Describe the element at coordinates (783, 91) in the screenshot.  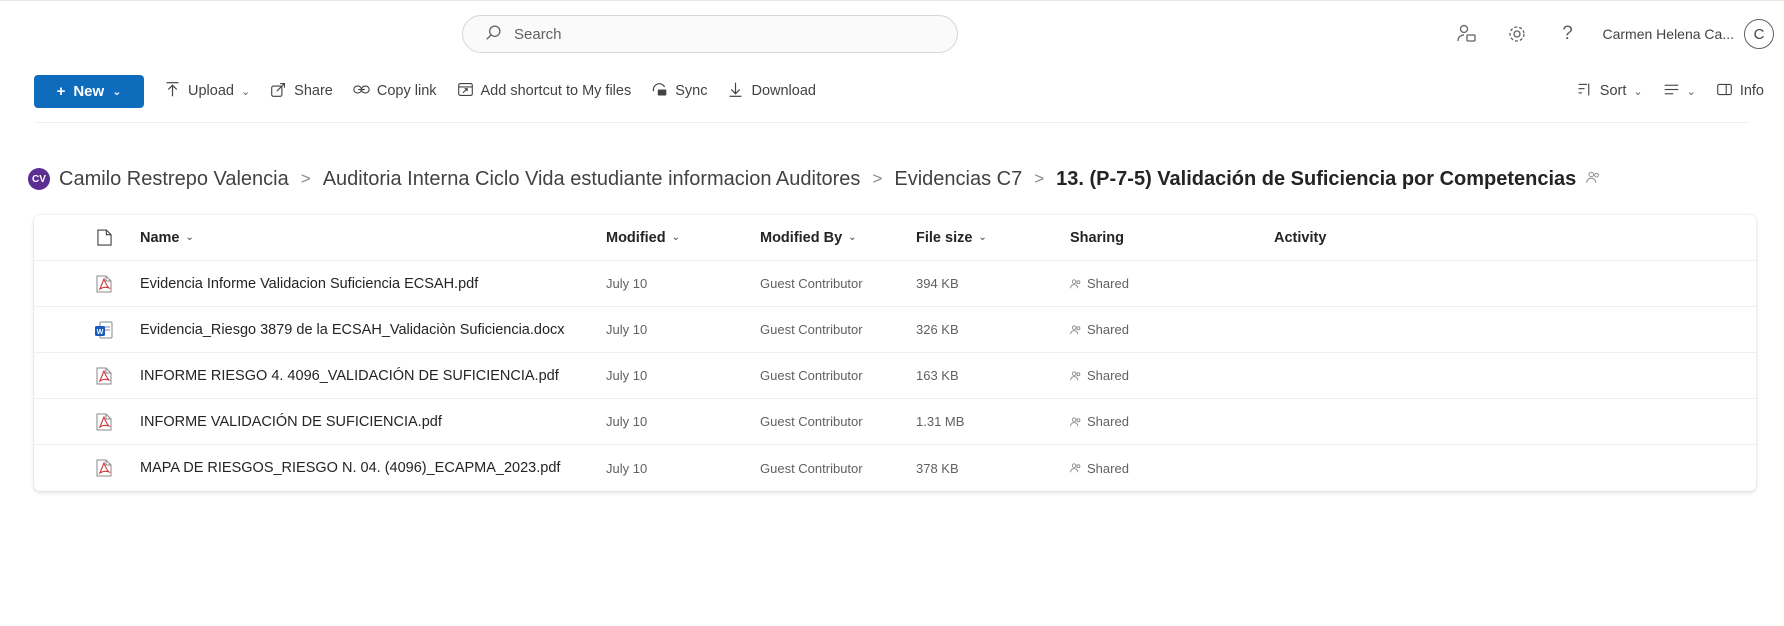
I see `download-label: Download` at that location.